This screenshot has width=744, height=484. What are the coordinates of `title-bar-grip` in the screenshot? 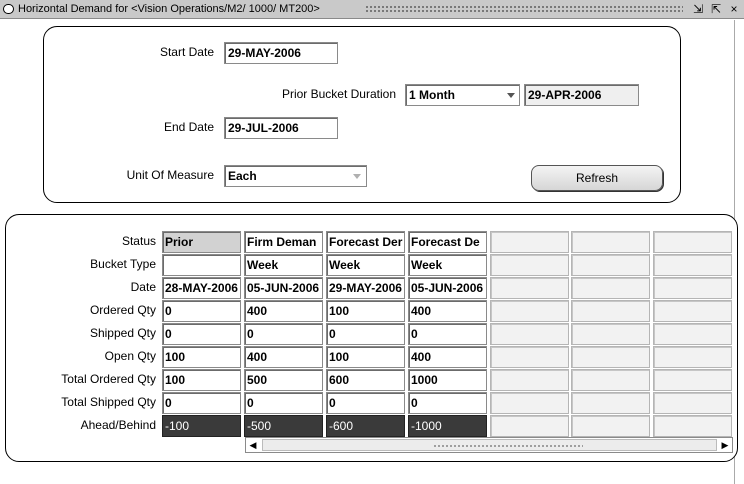 It's located at (524, 9).